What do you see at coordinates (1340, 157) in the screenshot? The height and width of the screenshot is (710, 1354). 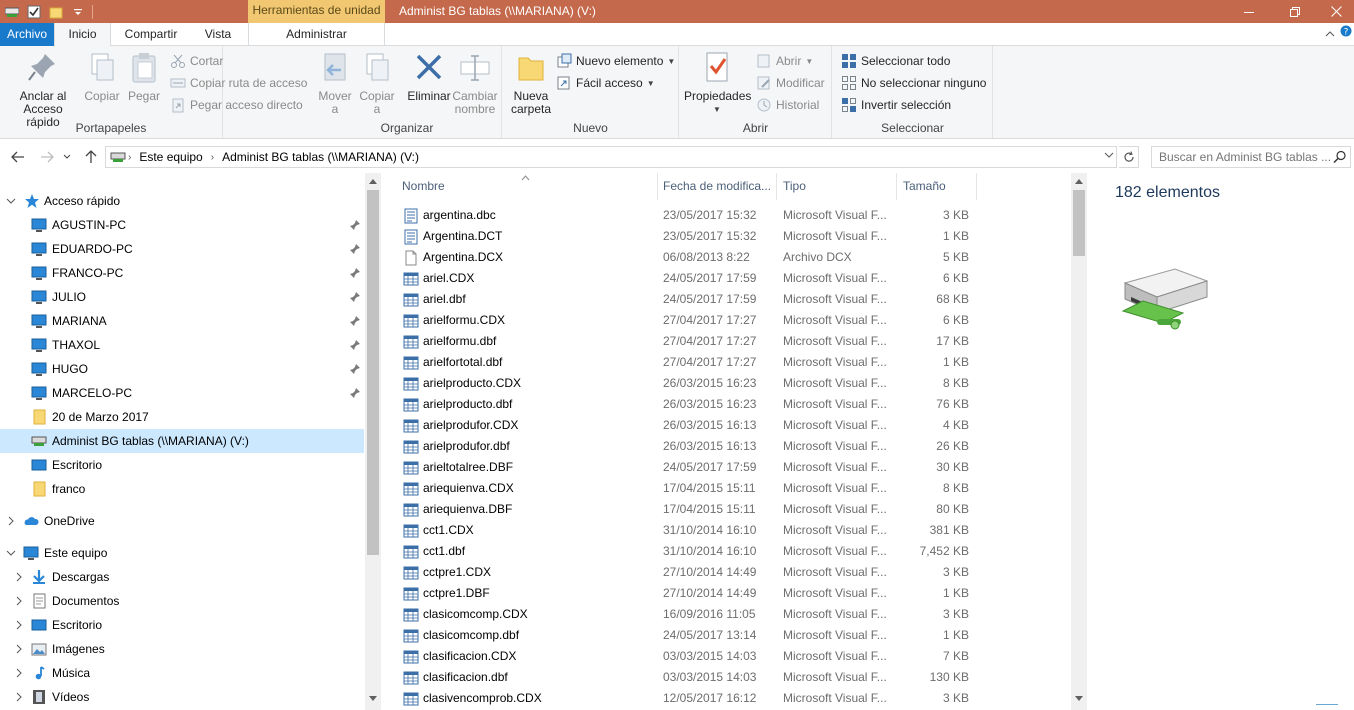 I see `search-icon` at bounding box center [1340, 157].